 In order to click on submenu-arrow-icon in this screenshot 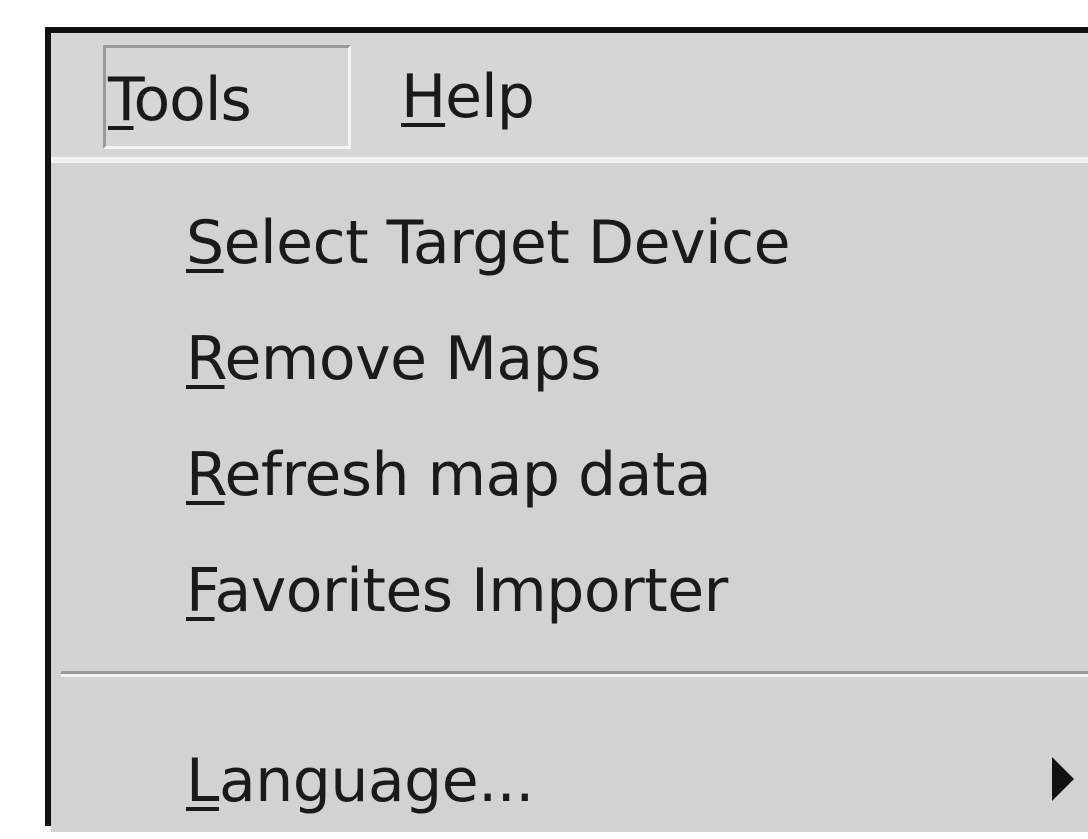, I will do `click(1063, 779)`.